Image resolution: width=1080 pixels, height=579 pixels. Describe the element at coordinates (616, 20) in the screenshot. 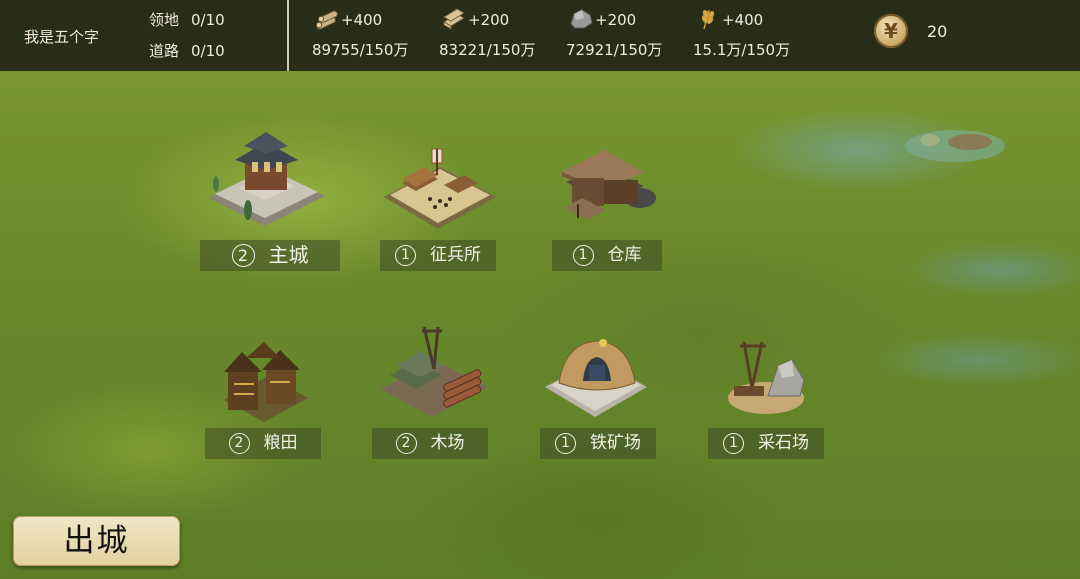

I see `stone-gain: +200` at that location.